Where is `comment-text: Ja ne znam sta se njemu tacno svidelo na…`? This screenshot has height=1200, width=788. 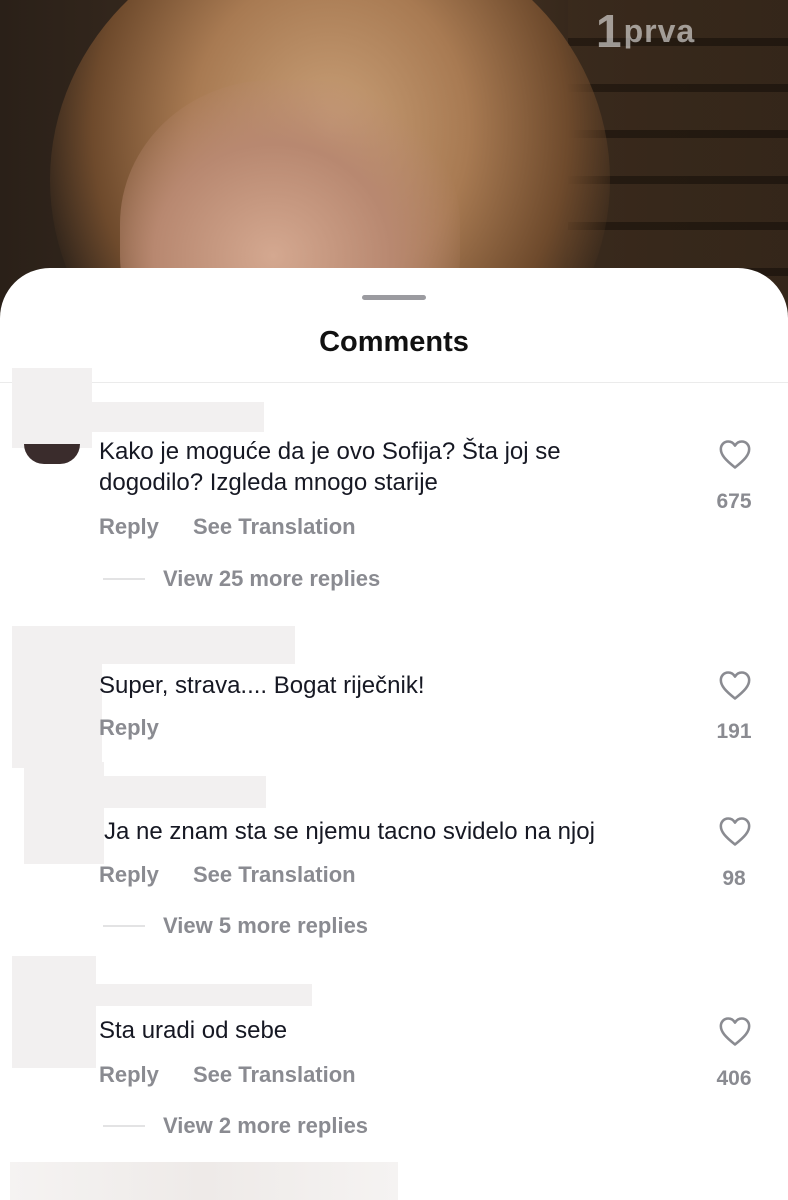
comment-text: Ja ne znam sta se njemu tacno svidelo na… is located at coordinates (349, 831).